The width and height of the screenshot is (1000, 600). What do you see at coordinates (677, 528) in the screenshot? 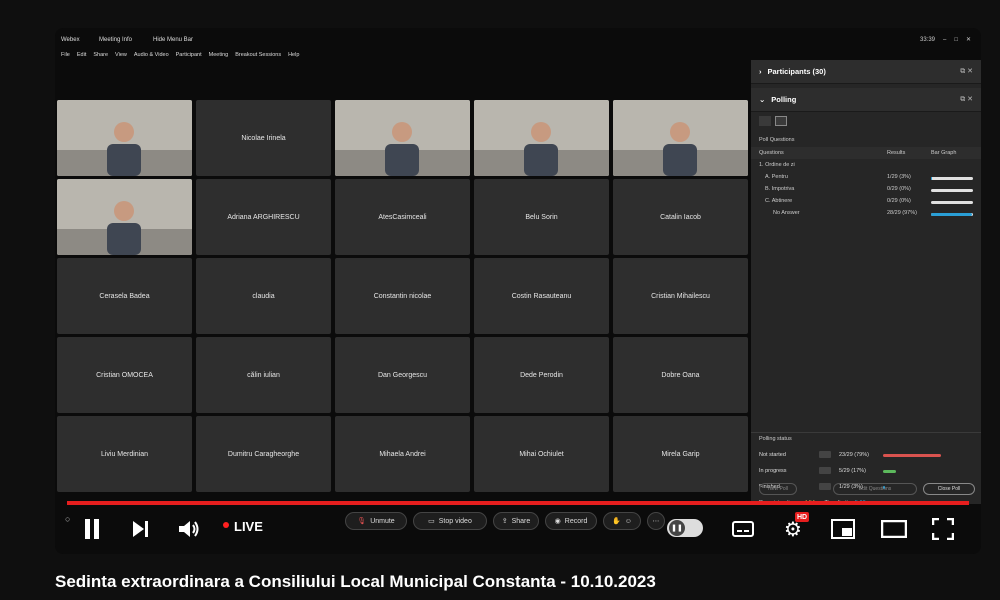
I see `autoplay-pause-icon: ❚❚` at bounding box center [677, 528].